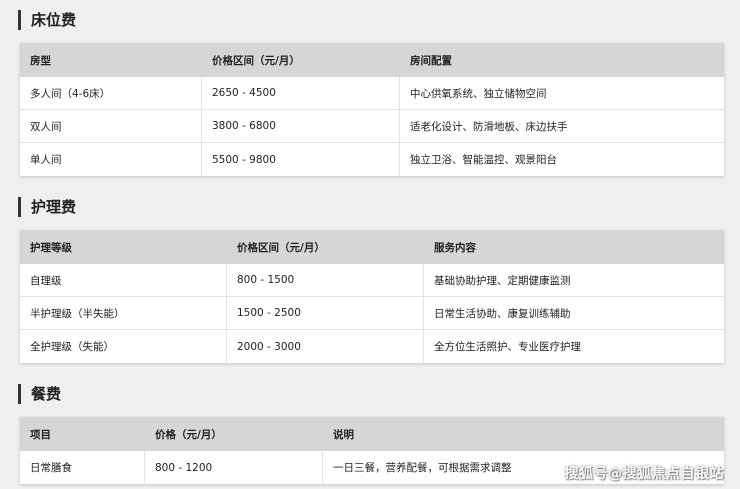  Describe the element at coordinates (372, 434) in the screenshot. I see `table-header-row: 项目 价格（元/月） 说明` at that location.